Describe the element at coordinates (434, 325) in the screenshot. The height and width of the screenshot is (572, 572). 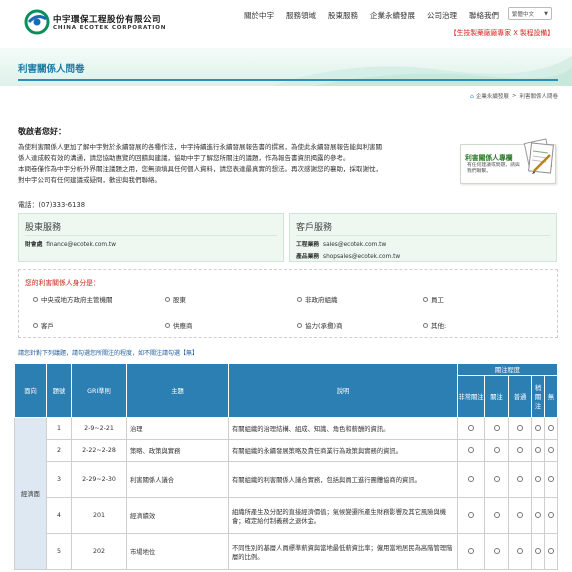
I see `identity-option-other: 其他:` at that location.